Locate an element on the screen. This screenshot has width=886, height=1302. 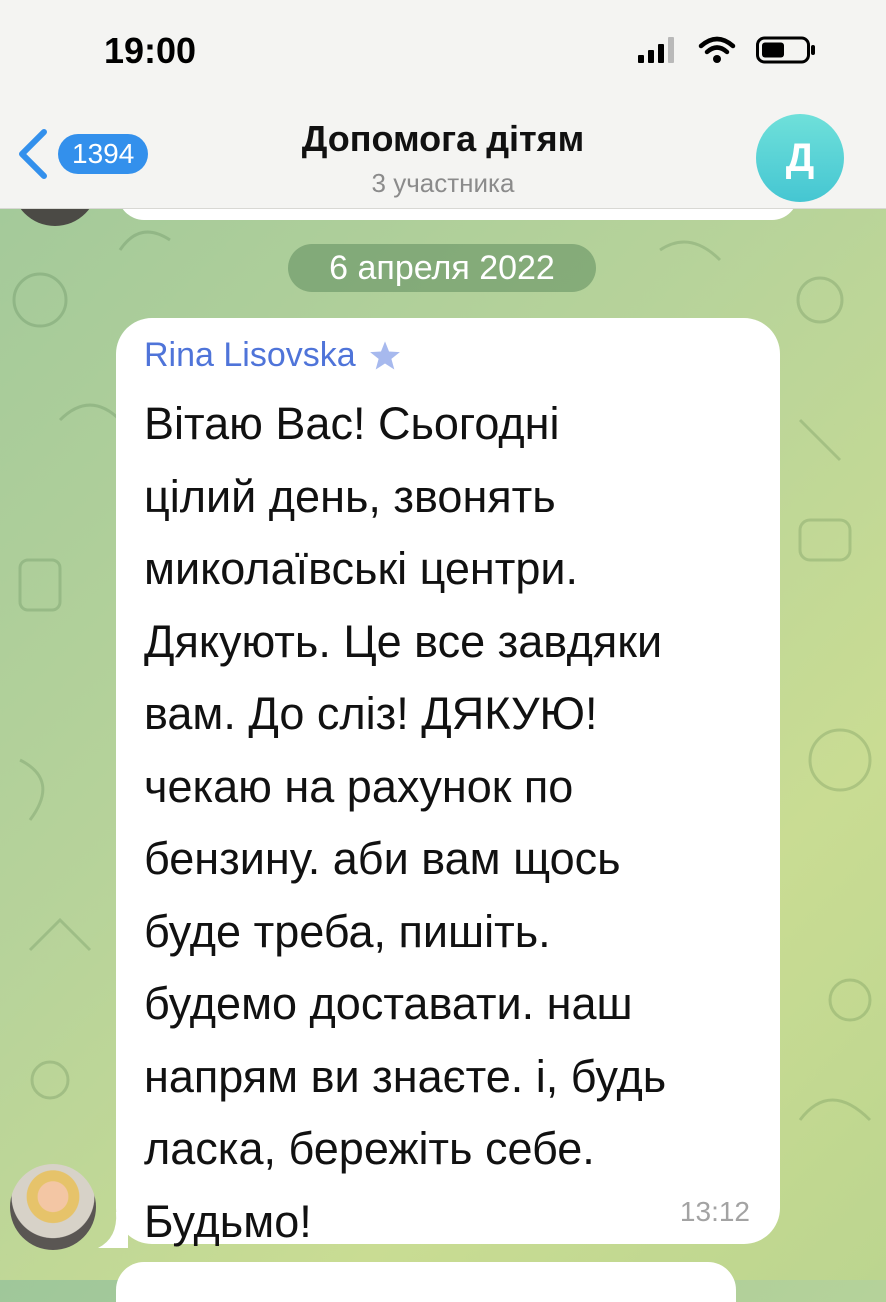
status-time: 19:00 is located at coordinates (150, 50).